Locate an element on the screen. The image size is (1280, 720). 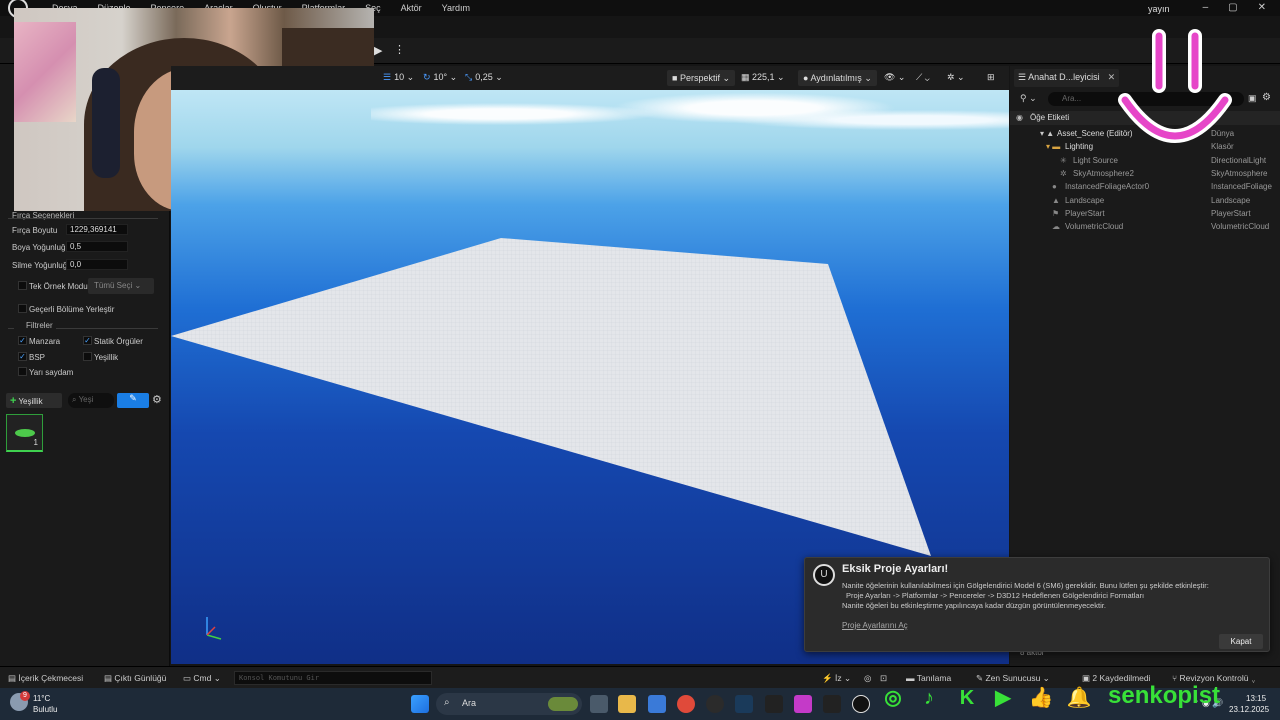
task-view-icon is located at coordinates (599, 704).